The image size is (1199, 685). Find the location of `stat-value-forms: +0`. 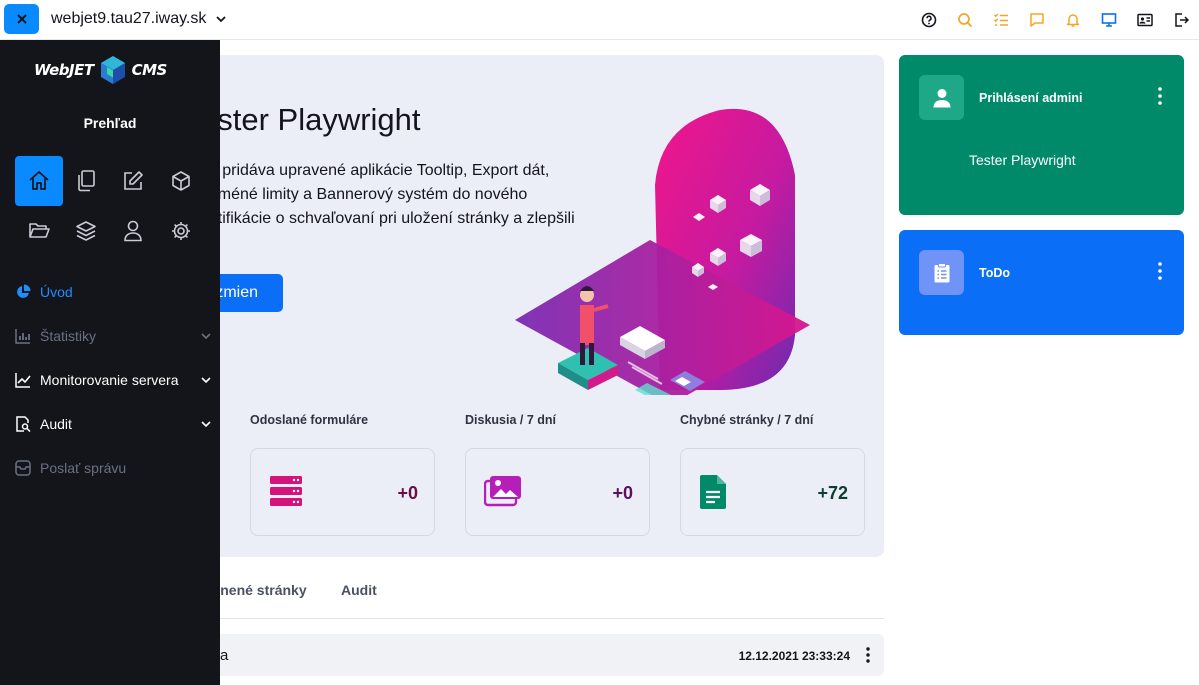

stat-value-forms: +0 is located at coordinates (407, 493).